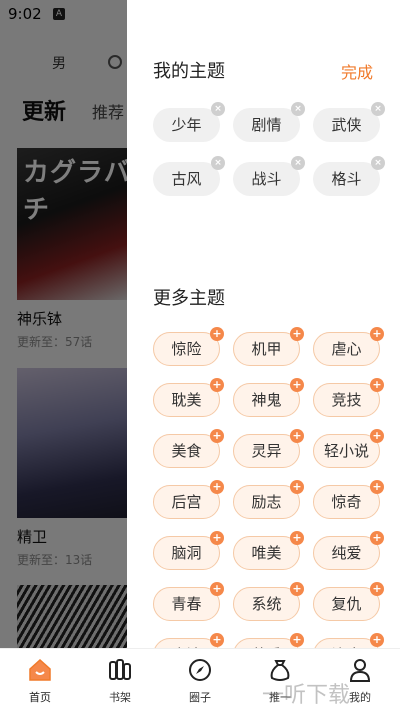 Image resolution: width=400 pixels, height=711 pixels. What do you see at coordinates (186, 179) in the screenshot?
I see `topic-label: 古风` at bounding box center [186, 179].